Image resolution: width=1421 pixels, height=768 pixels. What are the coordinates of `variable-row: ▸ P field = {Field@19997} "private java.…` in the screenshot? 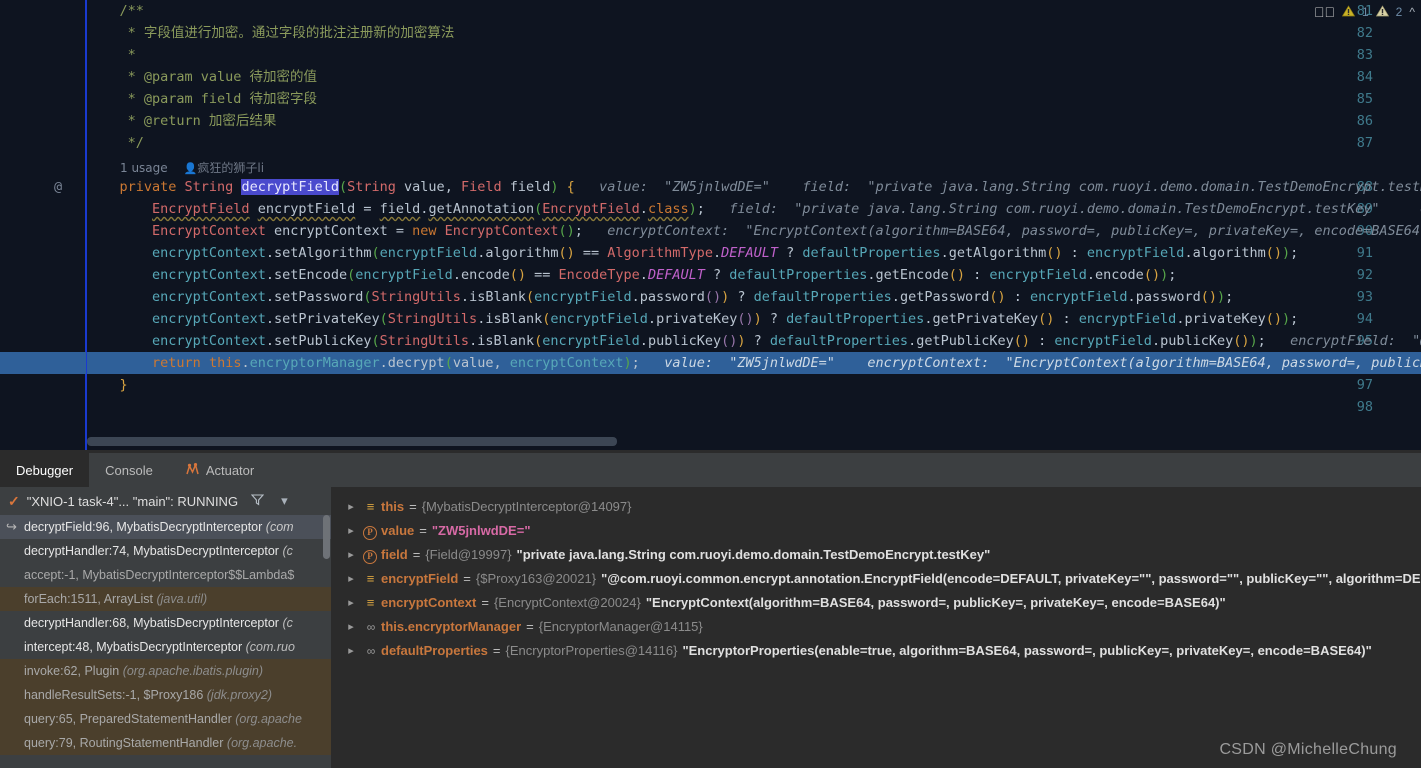 It's located at (878, 555).